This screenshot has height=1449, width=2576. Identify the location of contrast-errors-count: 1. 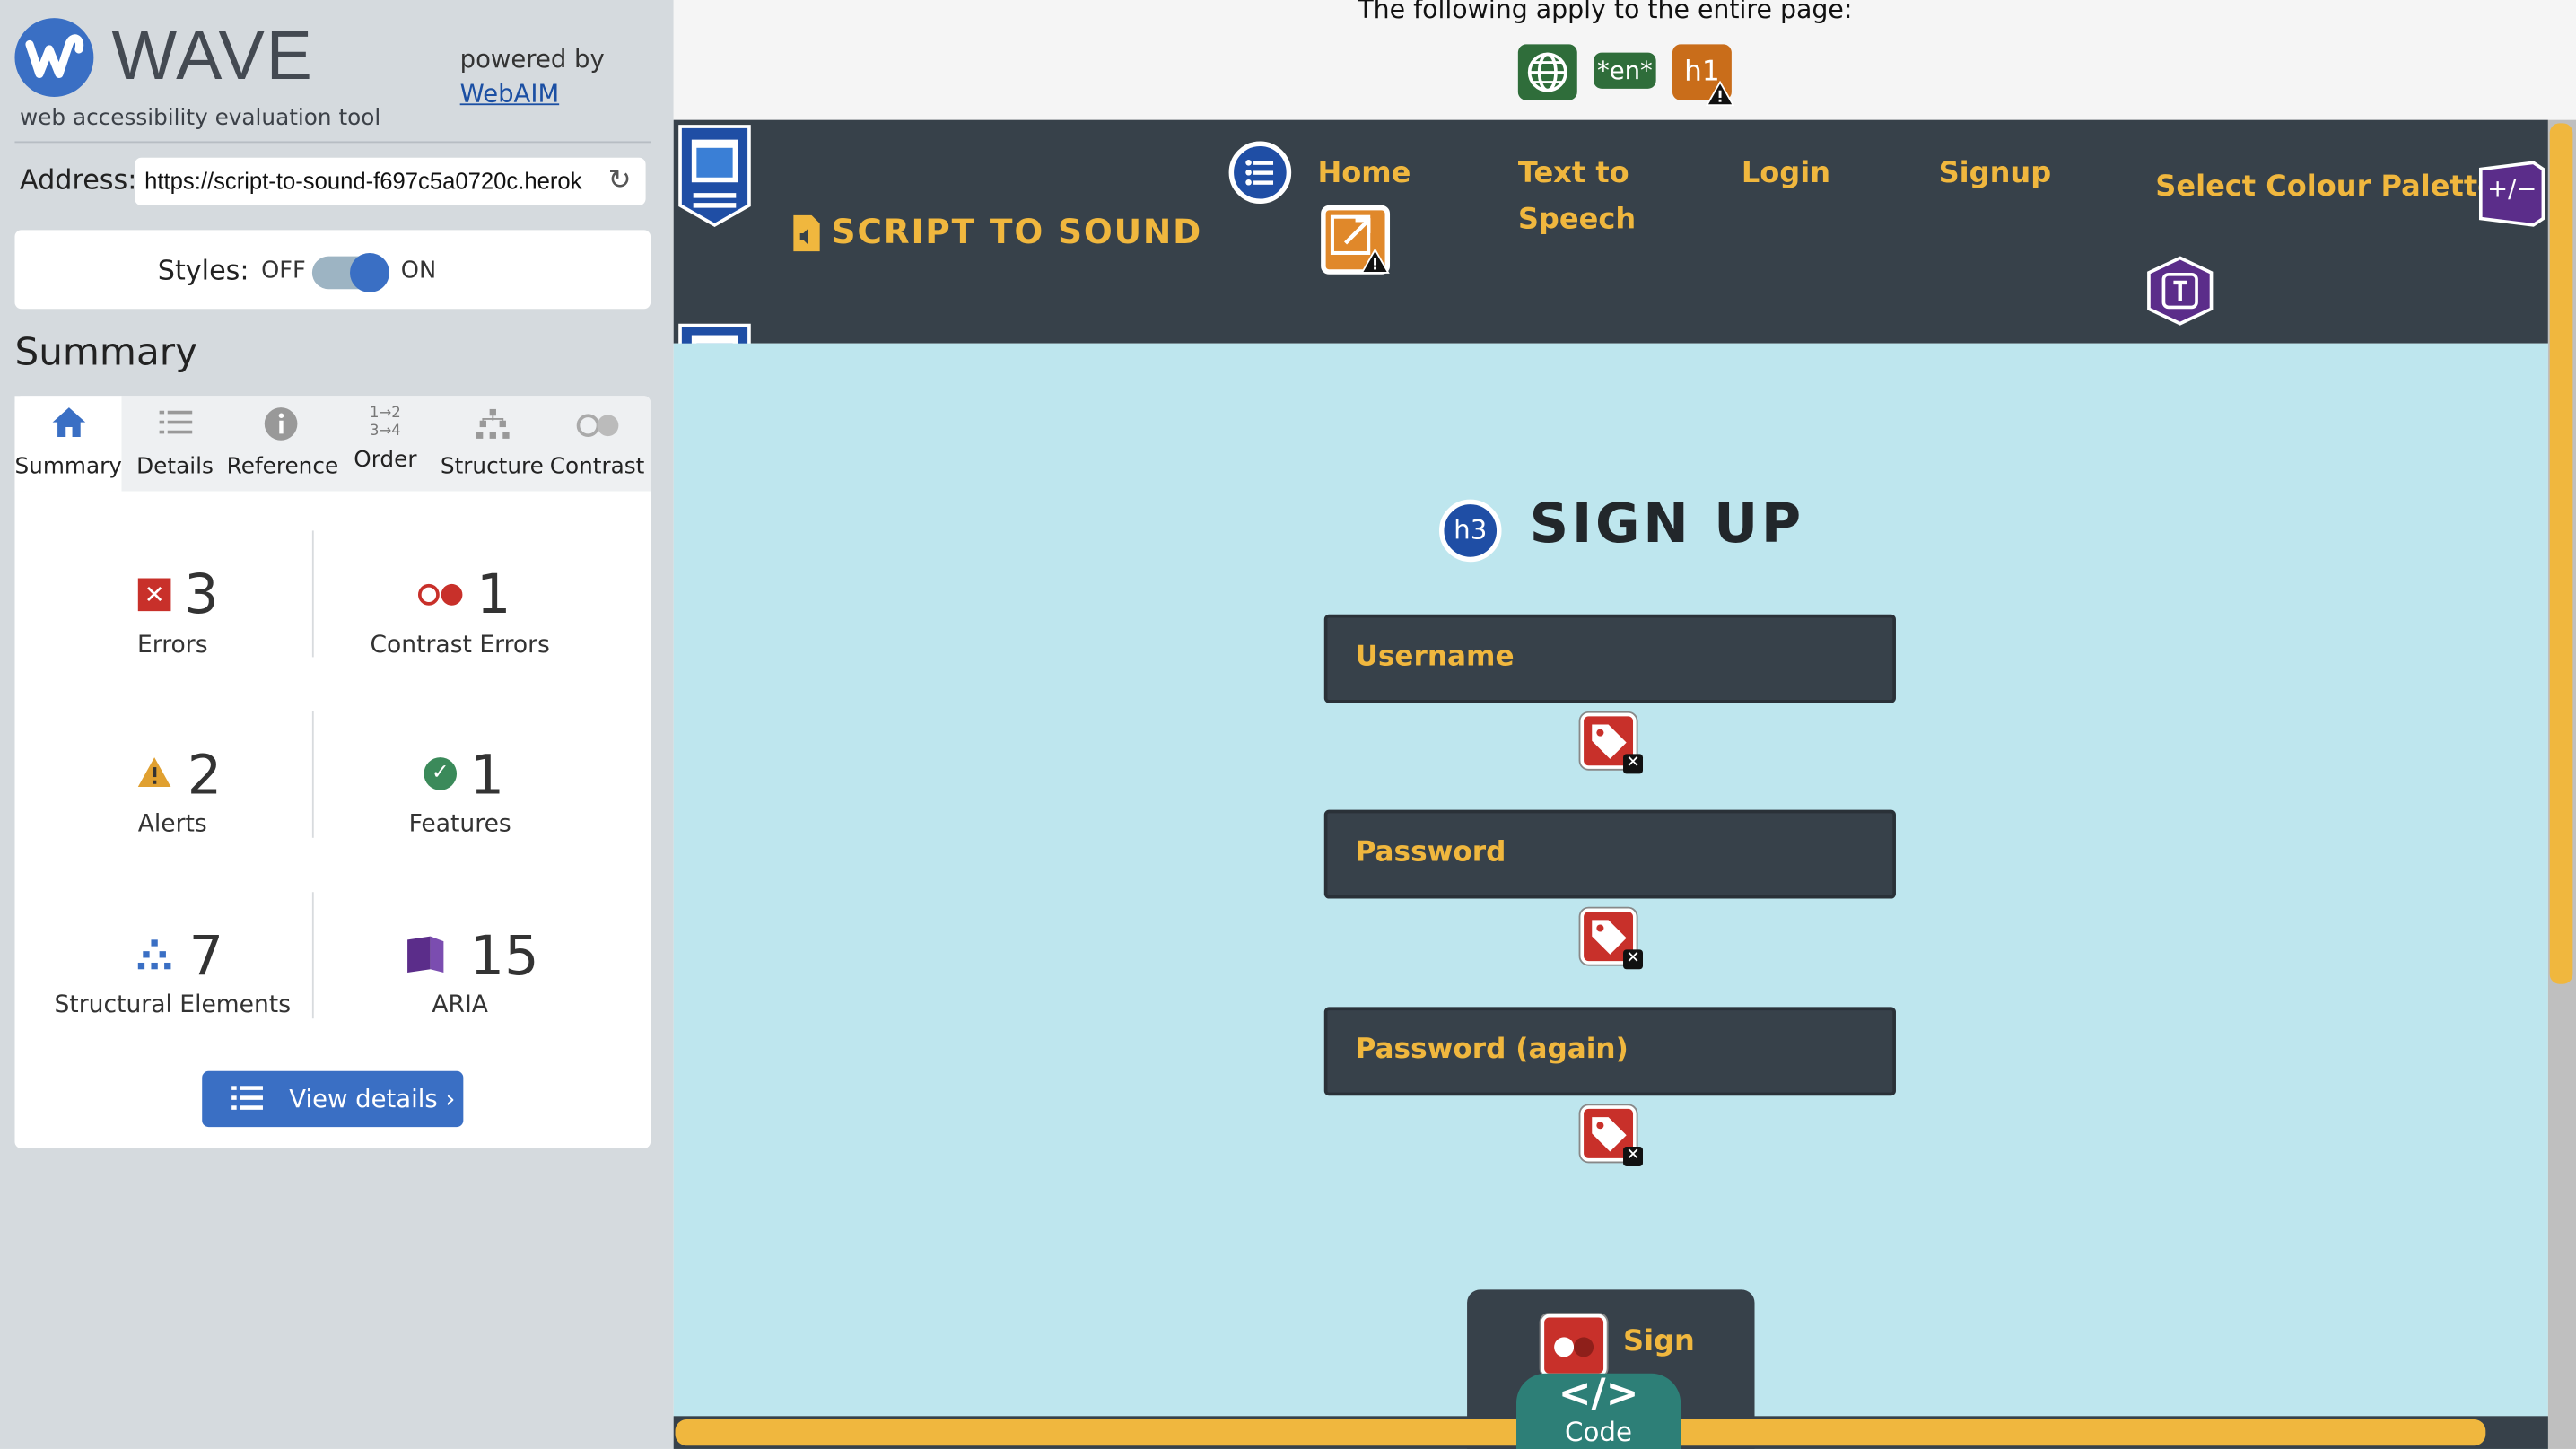
(494, 594).